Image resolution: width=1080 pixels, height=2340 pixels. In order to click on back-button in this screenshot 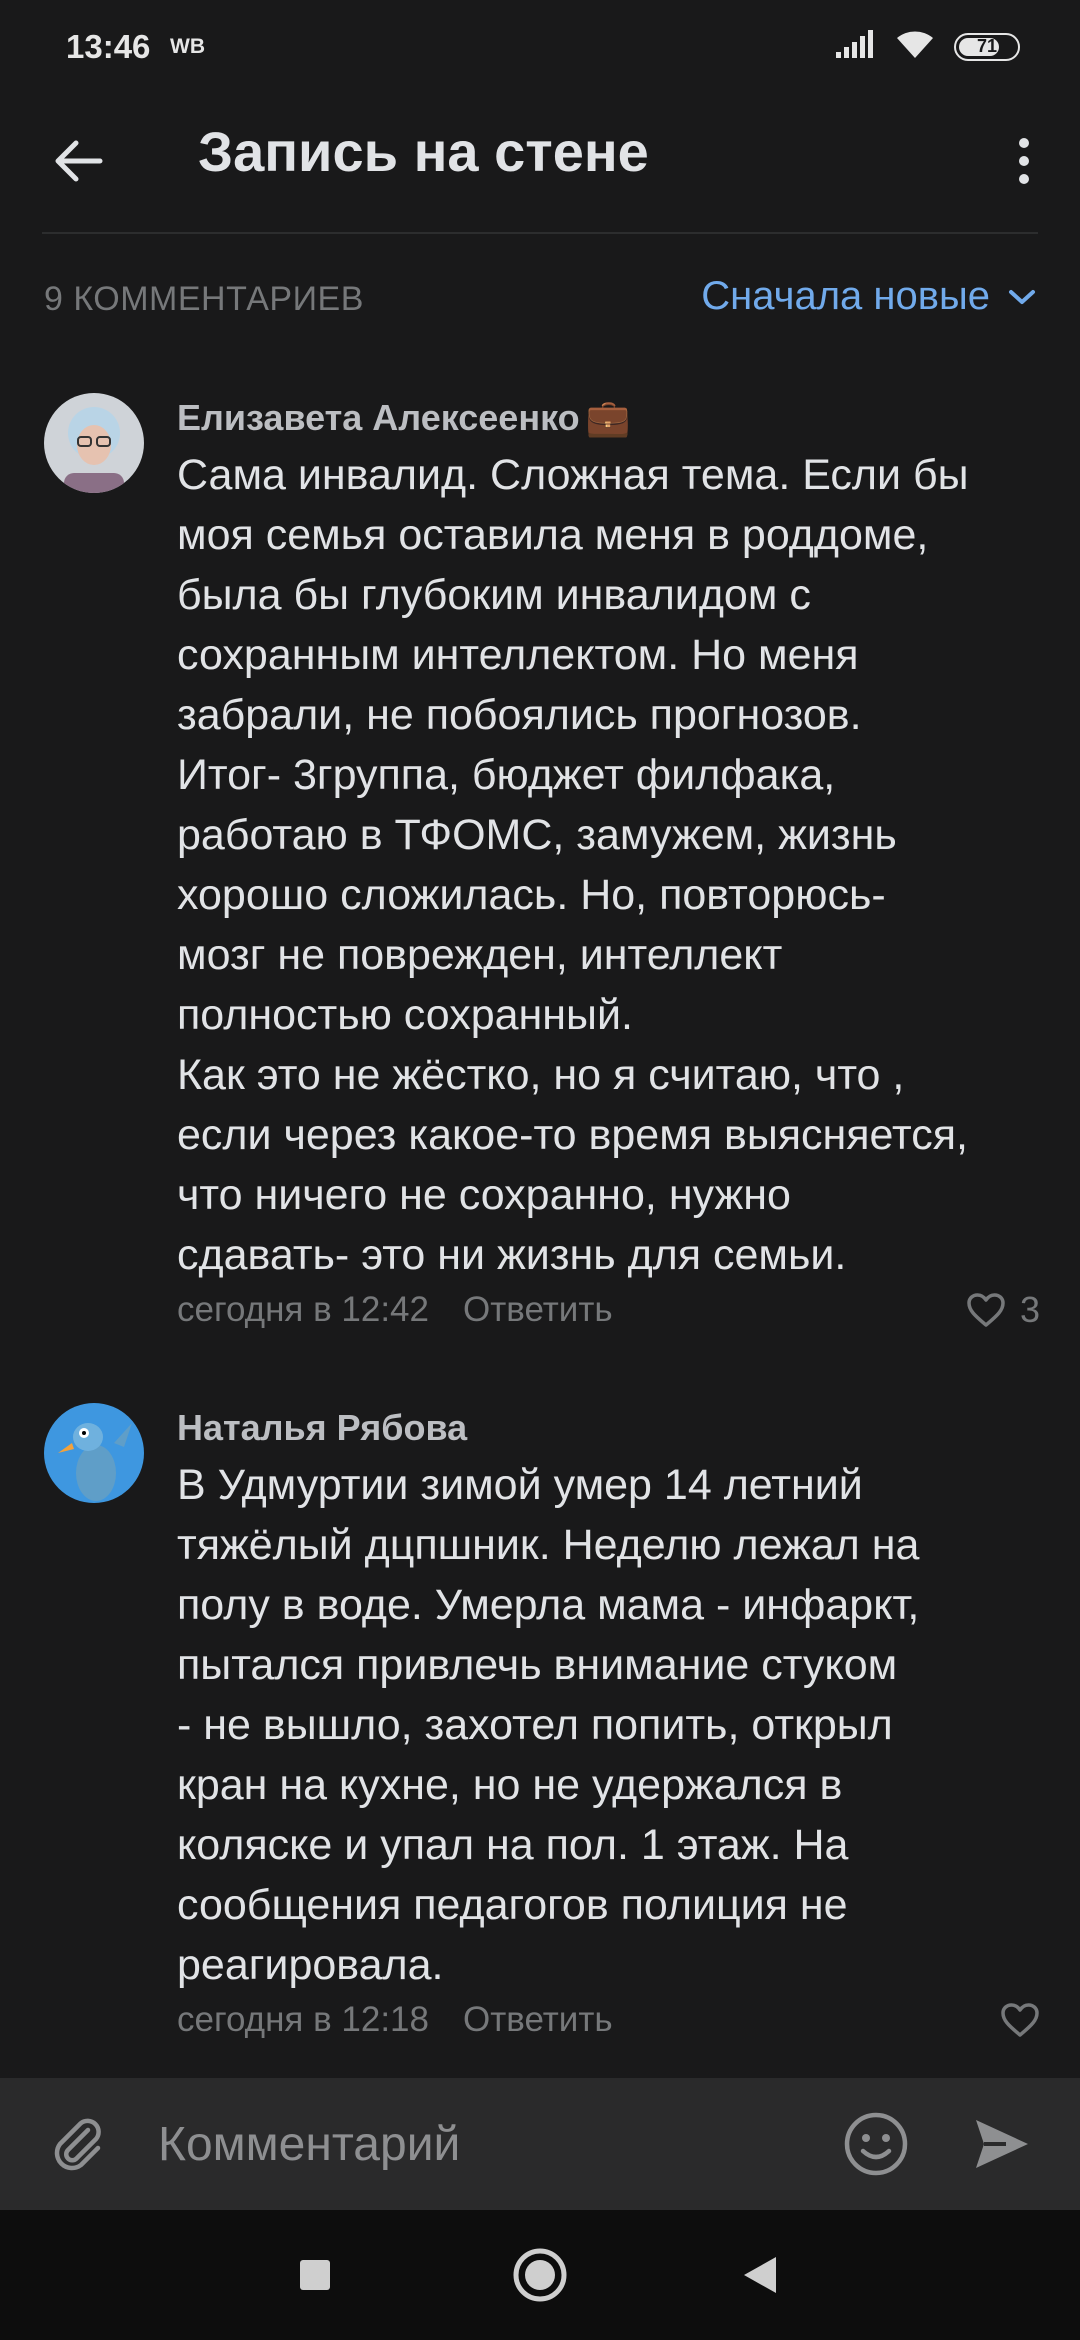, I will do `click(78, 161)`.